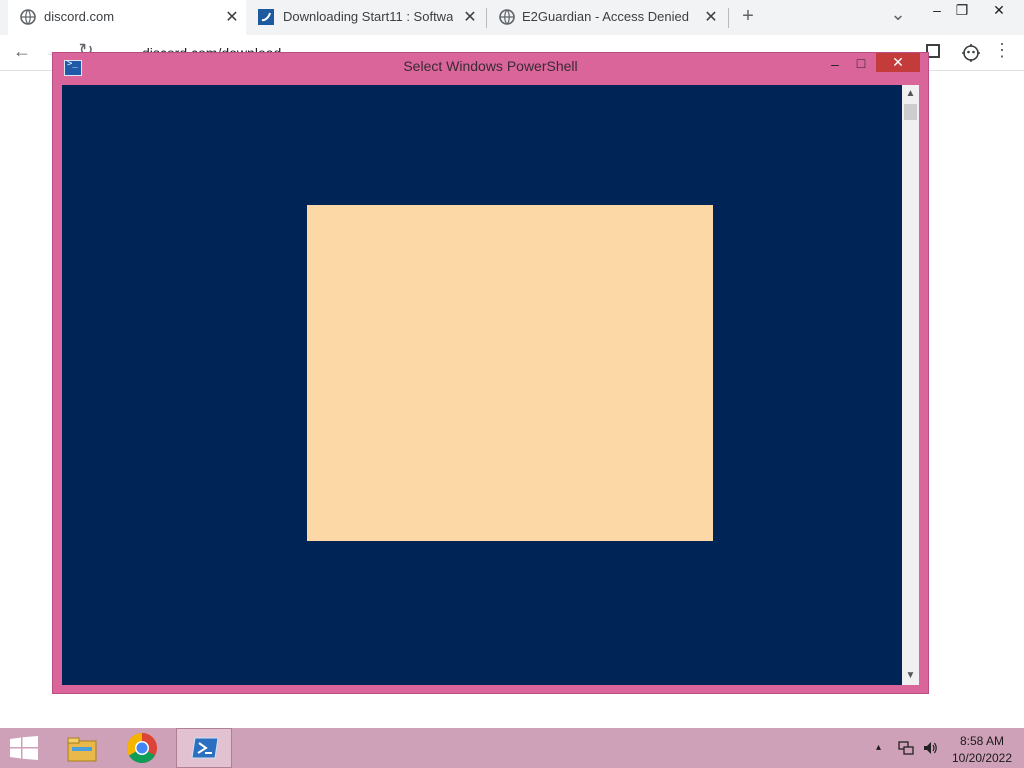 This screenshot has width=1024, height=768. I want to click on new-tab-button: +, so click(748, 16).